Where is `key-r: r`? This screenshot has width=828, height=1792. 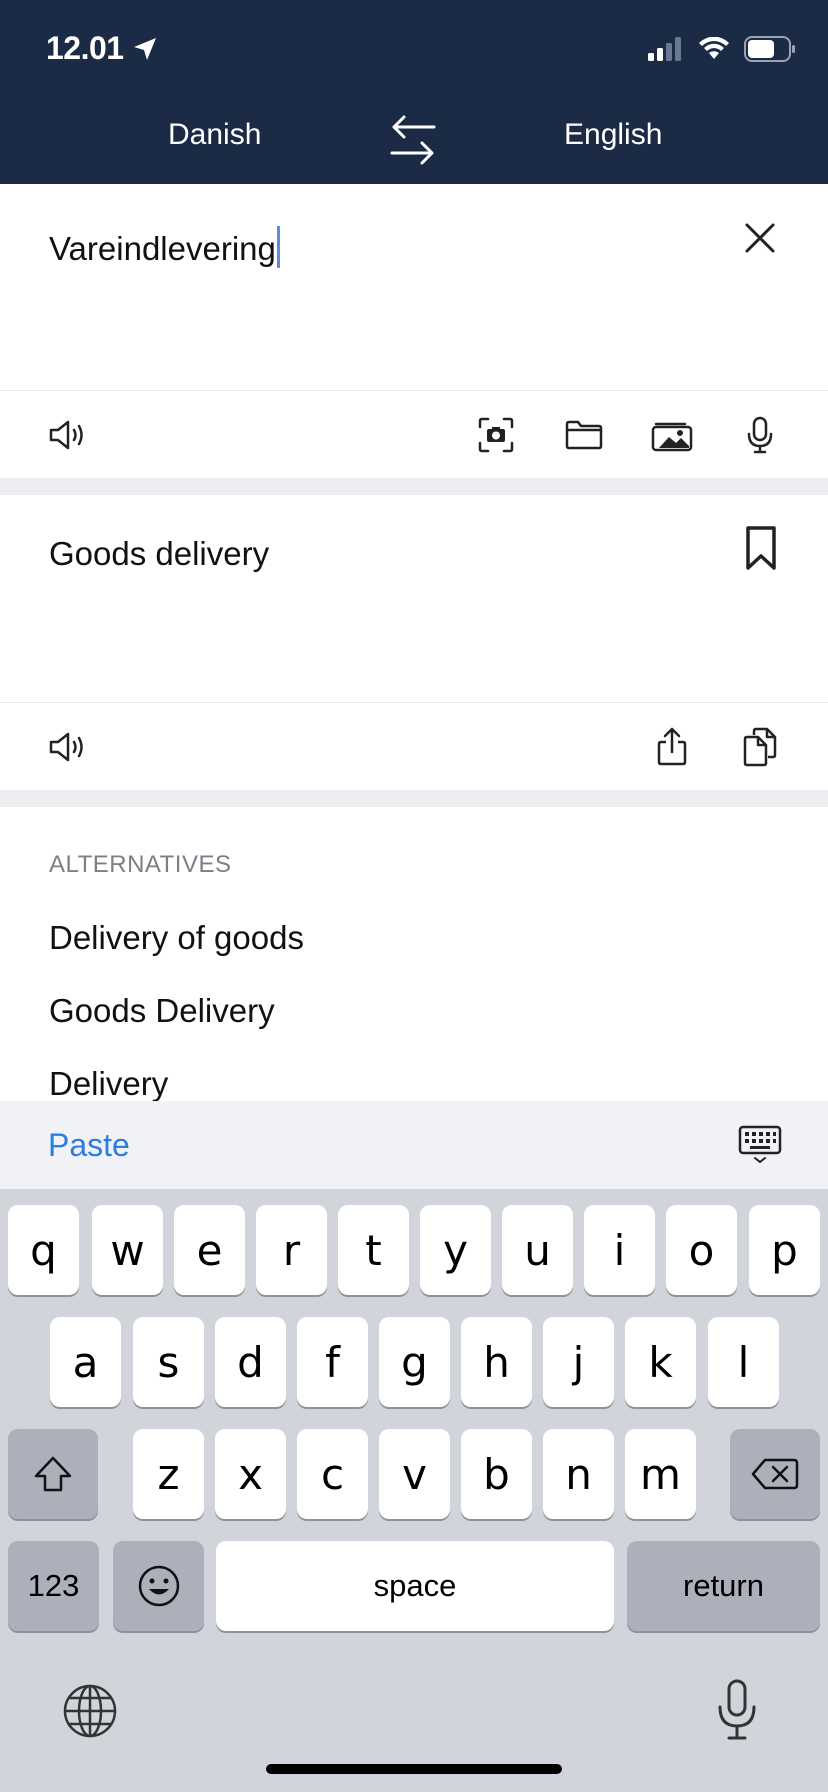
key-r: r is located at coordinates (291, 1250).